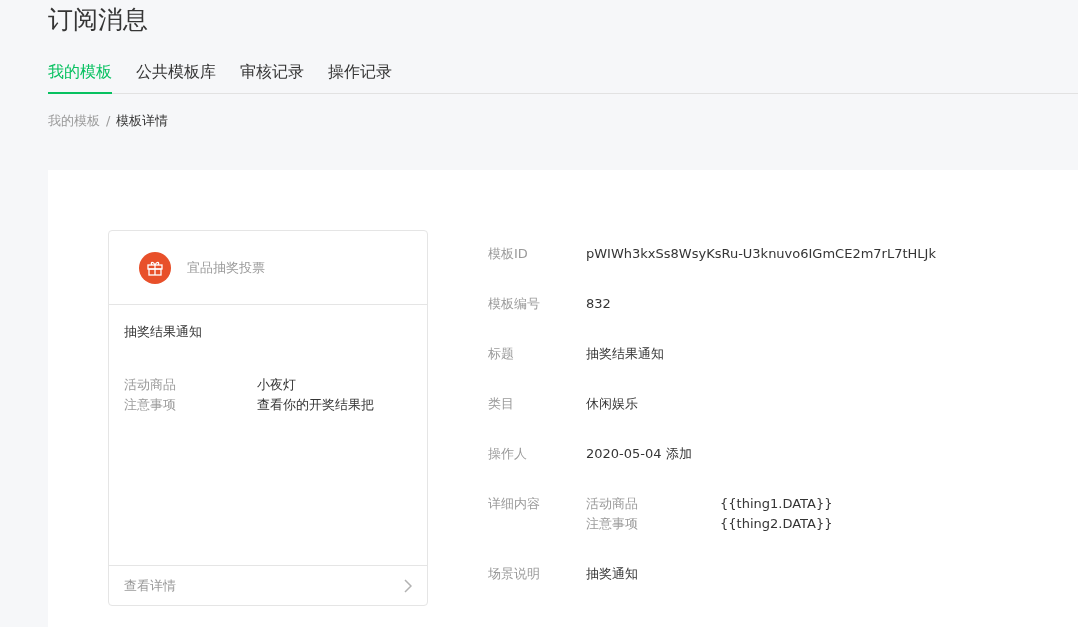  What do you see at coordinates (612, 404) in the screenshot?
I see `detail-value: 休闲娱乐` at bounding box center [612, 404].